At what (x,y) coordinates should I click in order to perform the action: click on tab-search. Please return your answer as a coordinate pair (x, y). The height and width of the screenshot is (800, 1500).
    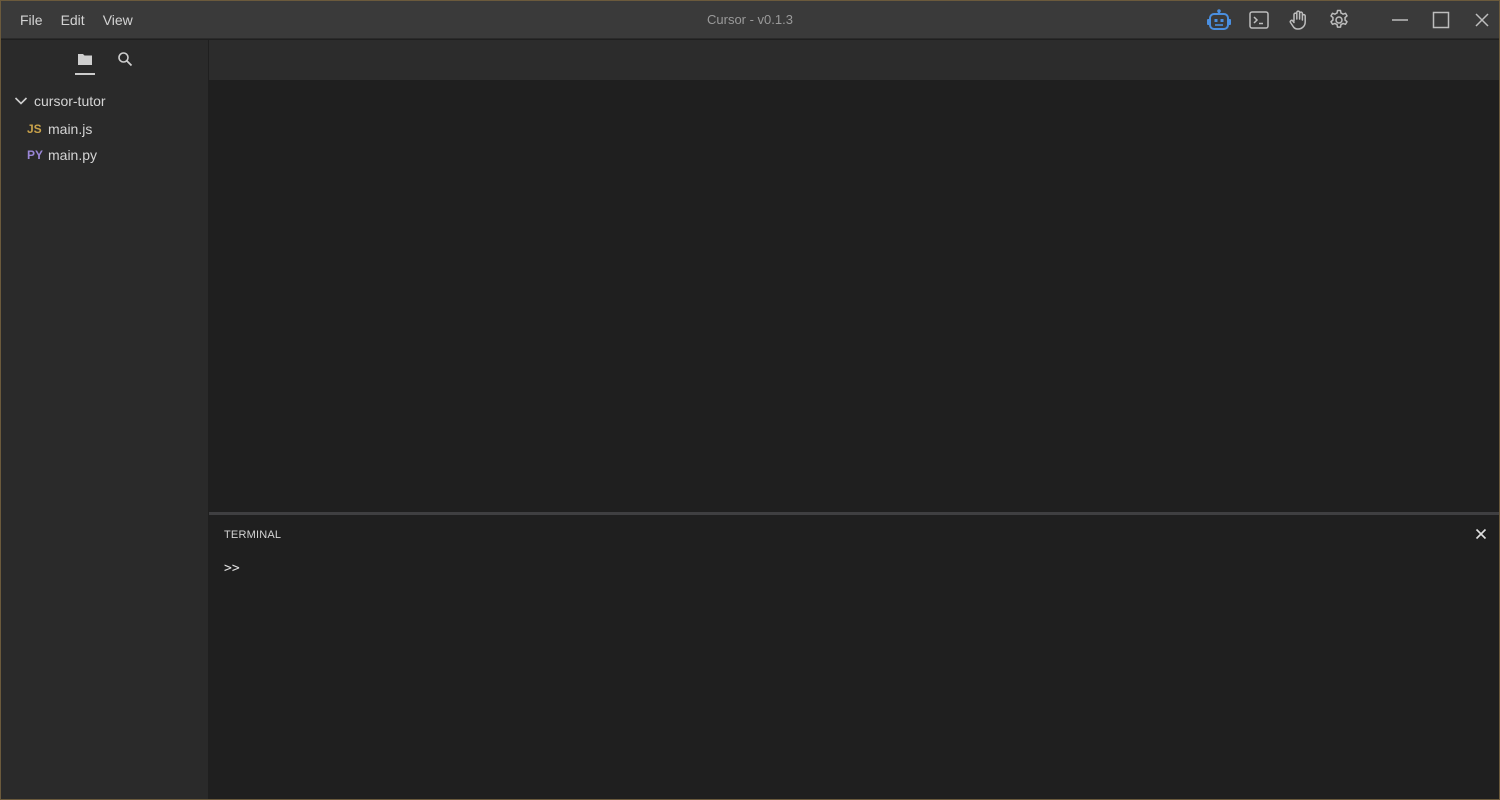
    Looking at the image, I should click on (125, 61).